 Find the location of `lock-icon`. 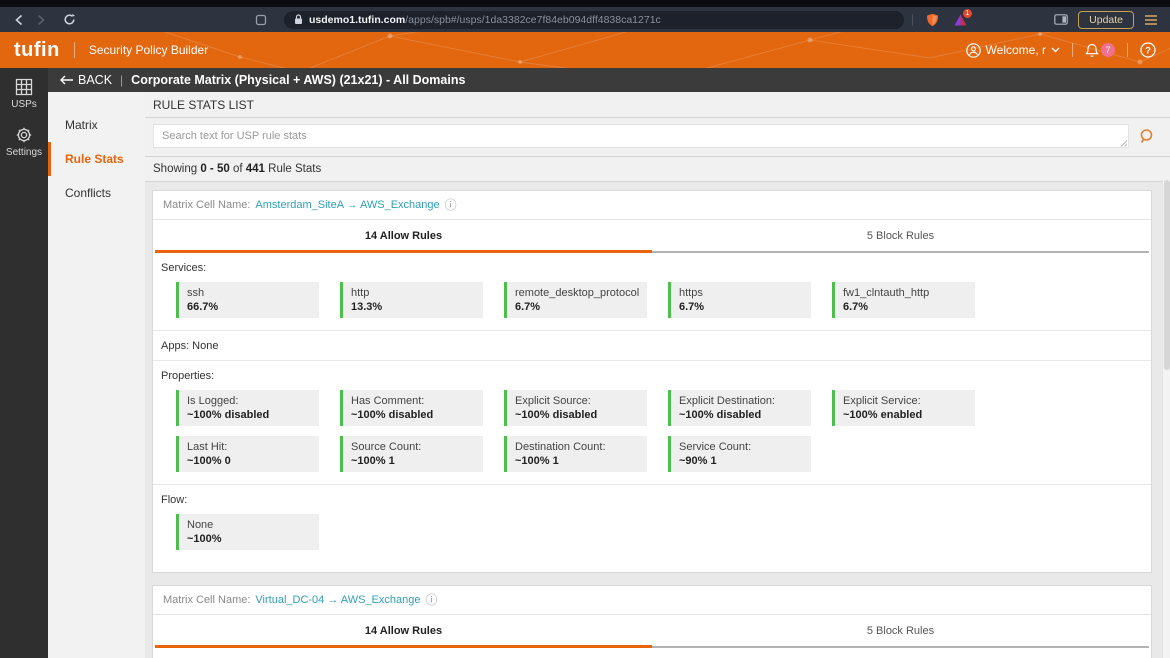

lock-icon is located at coordinates (298, 19).